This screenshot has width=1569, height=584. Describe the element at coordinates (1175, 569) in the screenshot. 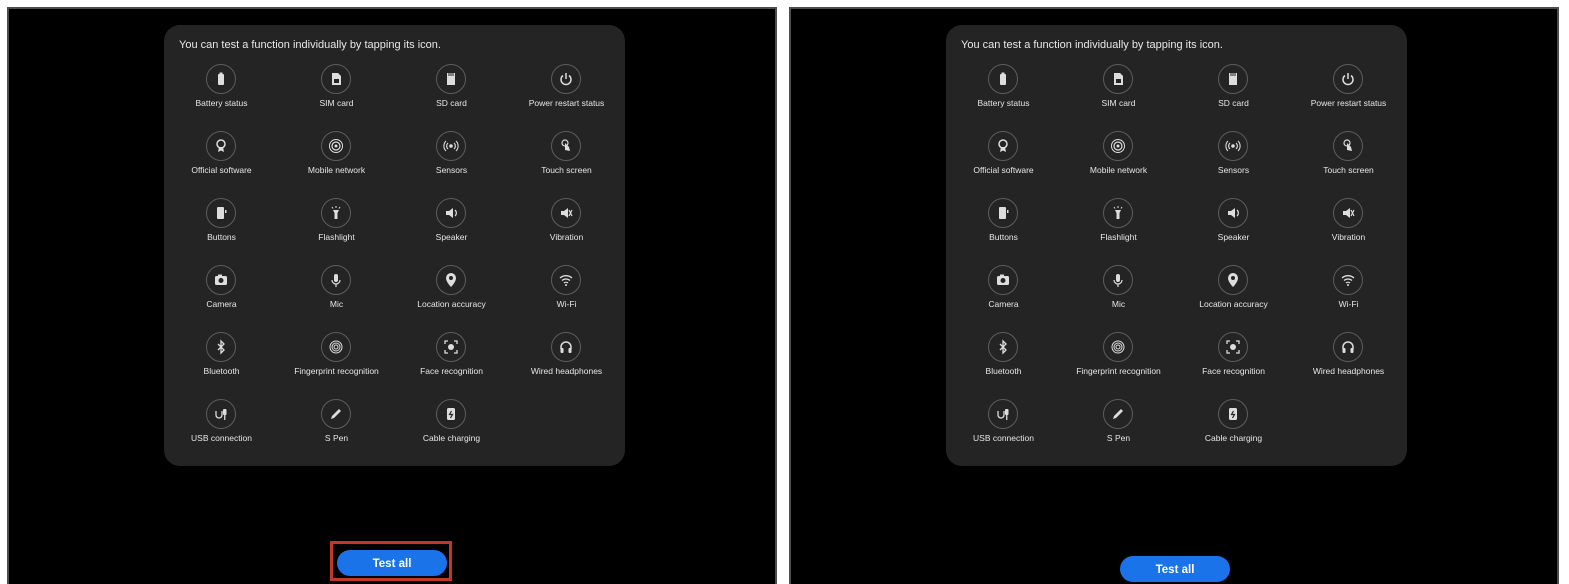

I see `test-all-button: Test all` at that location.